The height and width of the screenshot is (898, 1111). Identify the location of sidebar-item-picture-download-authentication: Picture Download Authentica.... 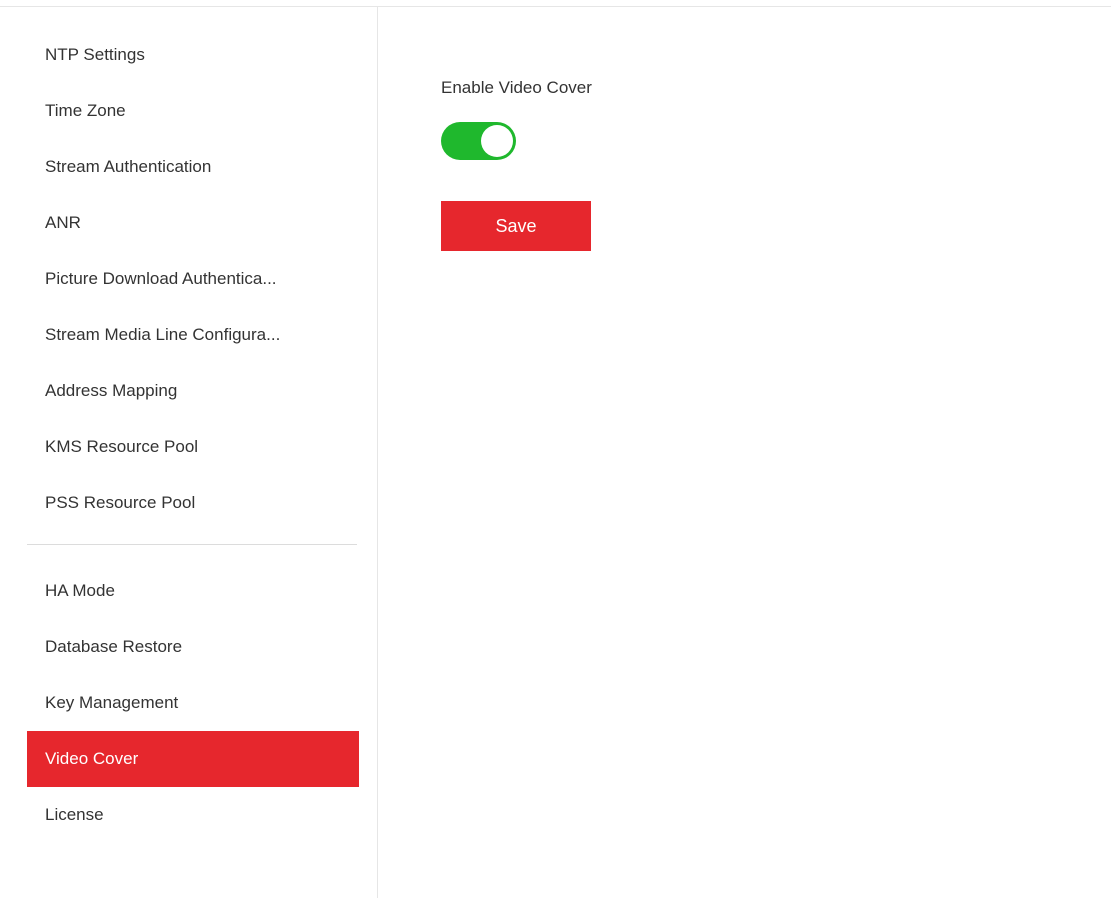
(193, 279).